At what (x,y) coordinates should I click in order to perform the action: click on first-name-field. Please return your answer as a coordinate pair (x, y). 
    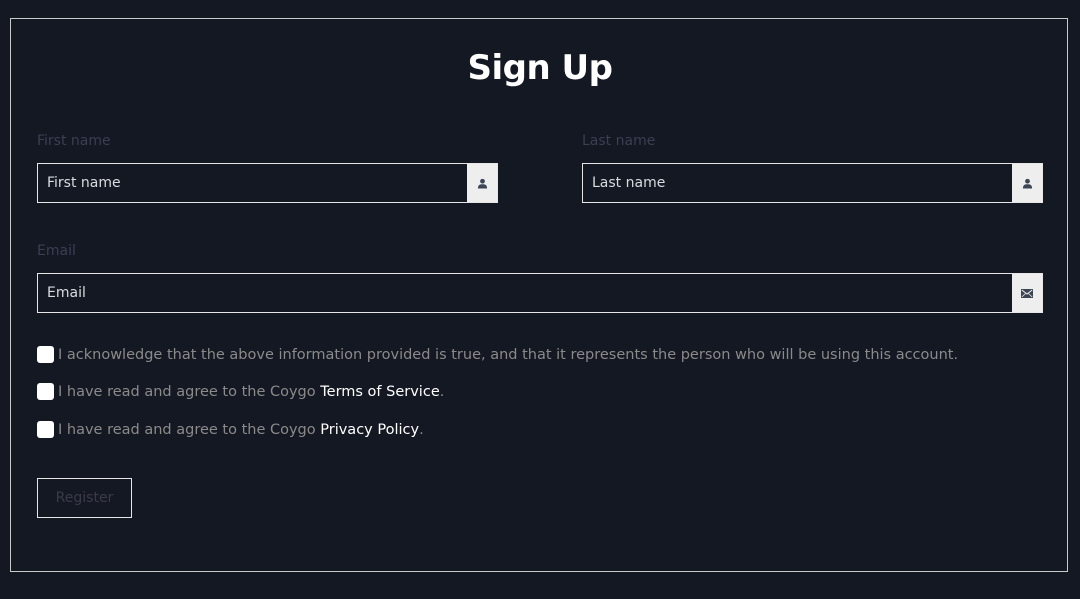
    Looking at the image, I should click on (267, 183).